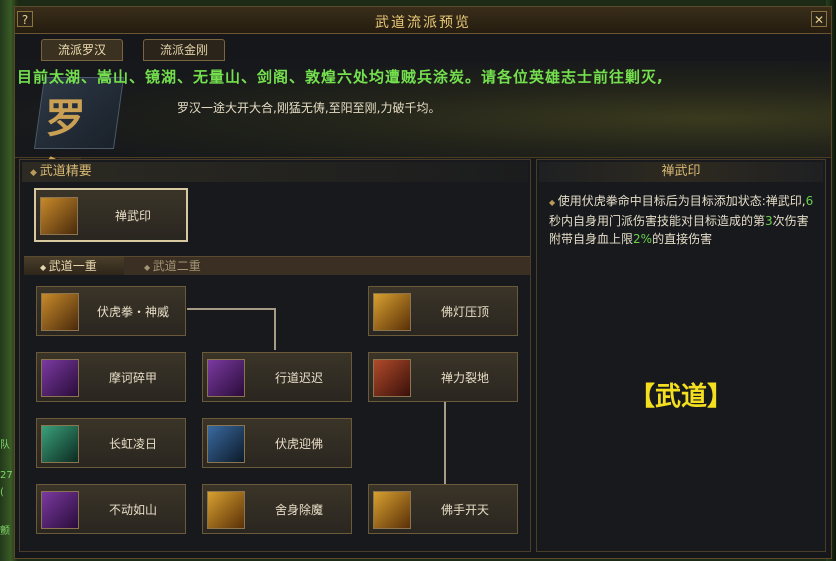  I want to click on essentials-header-label: 武道精要, so click(65, 171).